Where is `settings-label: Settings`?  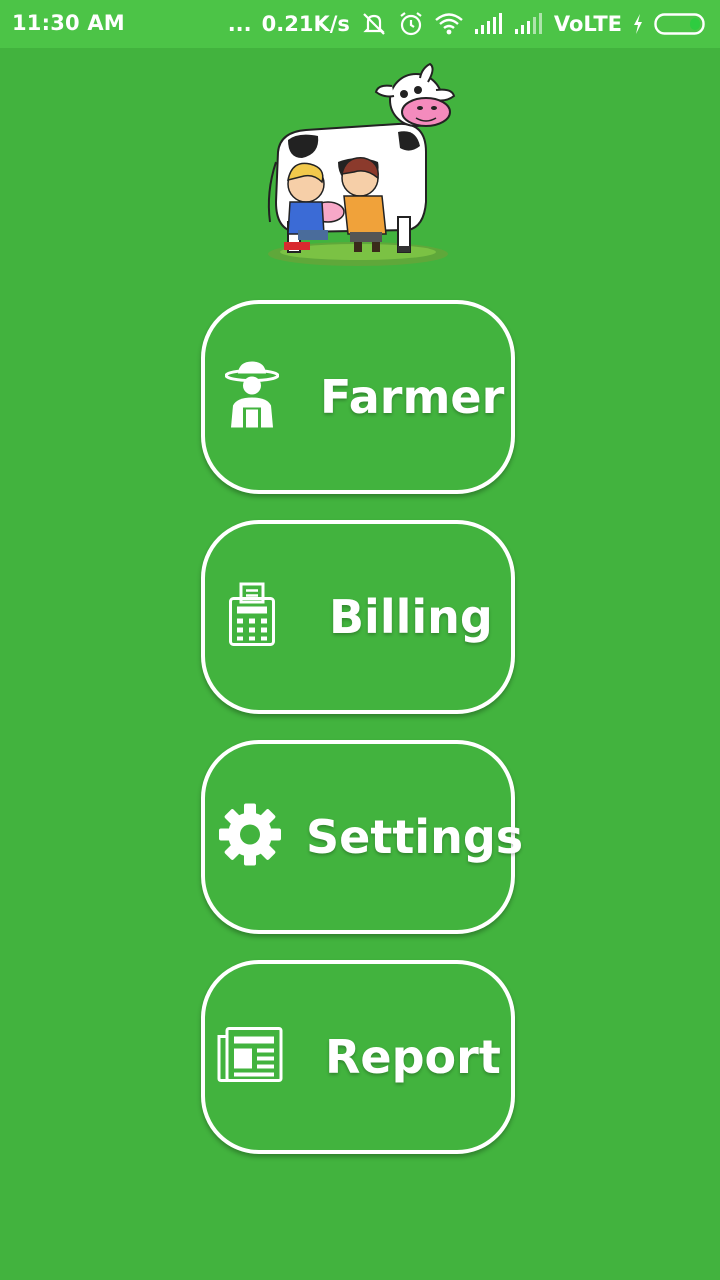 settings-label: Settings is located at coordinates (415, 837).